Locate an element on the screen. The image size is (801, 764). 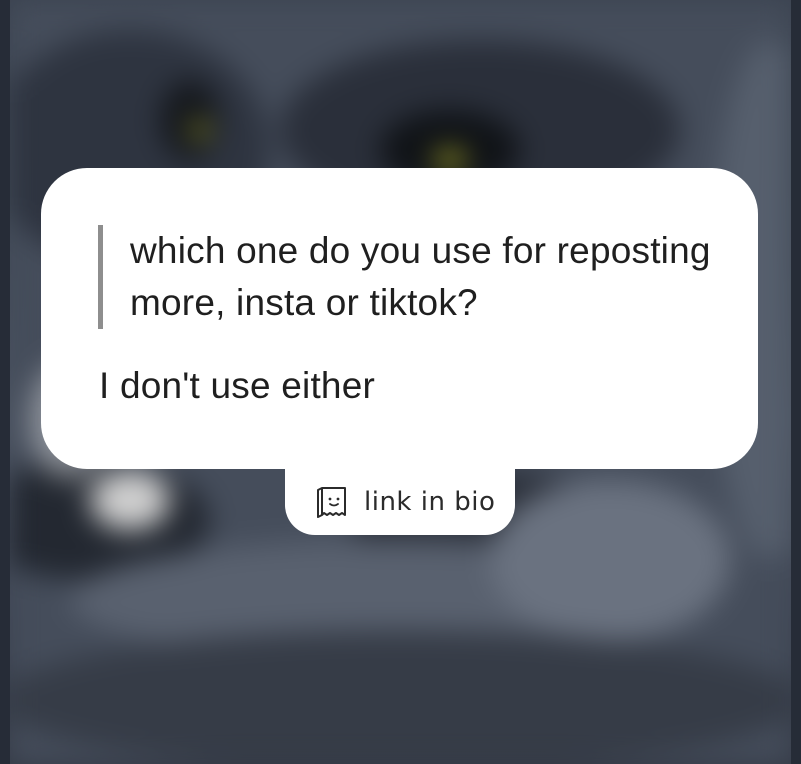
answer-text: I don't use either is located at coordinates (237, 385).